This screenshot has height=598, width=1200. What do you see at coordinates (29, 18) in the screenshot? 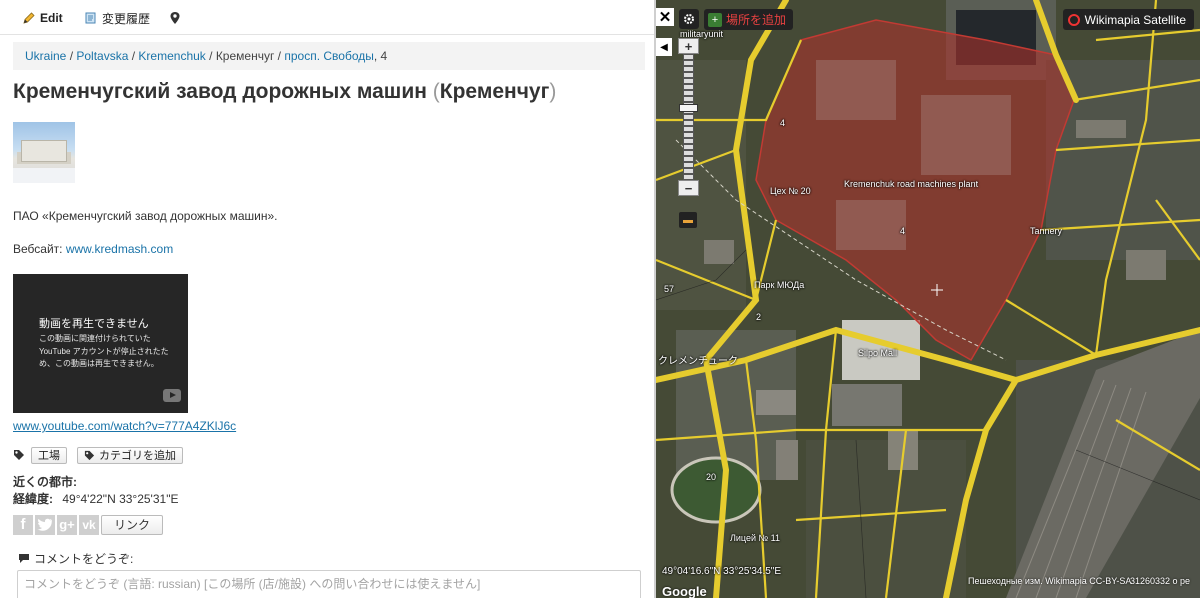
I see `pencil-icon` at bounding box center [29, 18].